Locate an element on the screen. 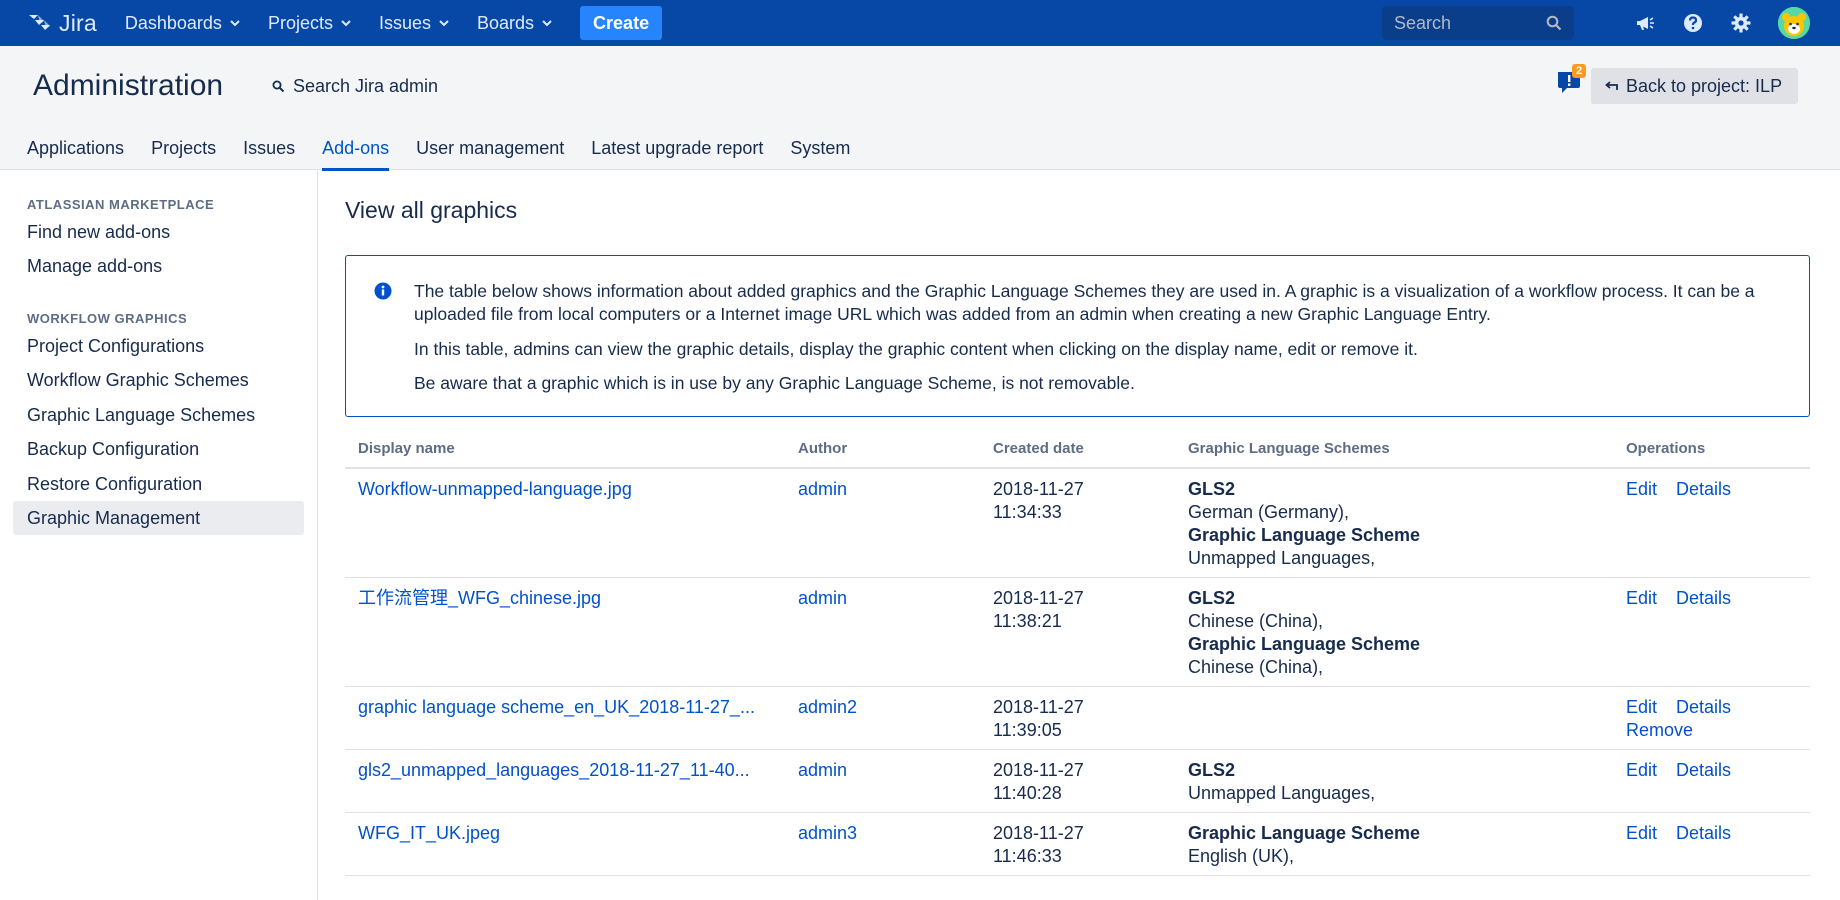 The height and width of the screenshot is (900, 1840). nav-issues-menu: Issues is located at coordinates (414, 23).